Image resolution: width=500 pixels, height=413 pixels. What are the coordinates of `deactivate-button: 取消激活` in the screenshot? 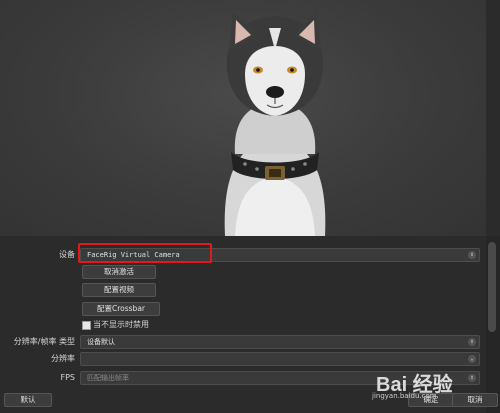 It's located at (119, 272).